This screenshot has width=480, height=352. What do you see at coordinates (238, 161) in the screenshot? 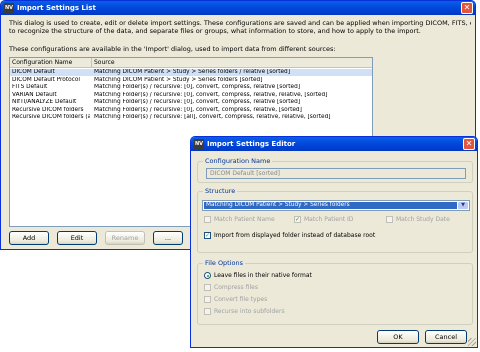
I see `configuration-name-label: Configuration Name` at bounding box center [238, 161].